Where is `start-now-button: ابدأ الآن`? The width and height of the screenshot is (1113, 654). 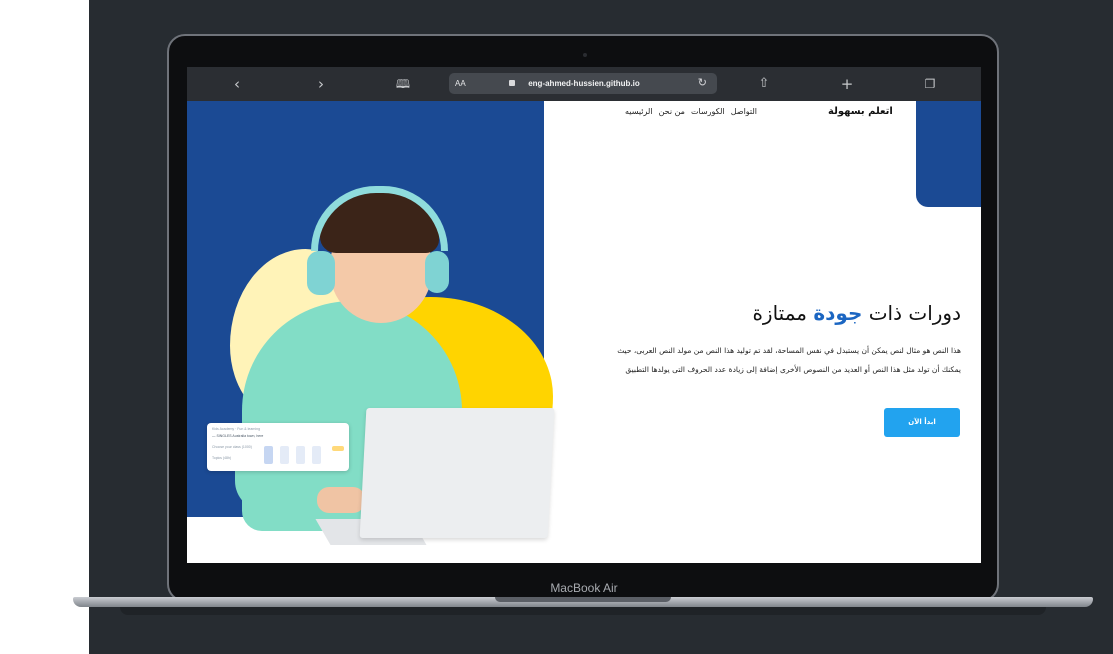
start-now-button: ابدأ الآن is located at coordinates (922, 422).